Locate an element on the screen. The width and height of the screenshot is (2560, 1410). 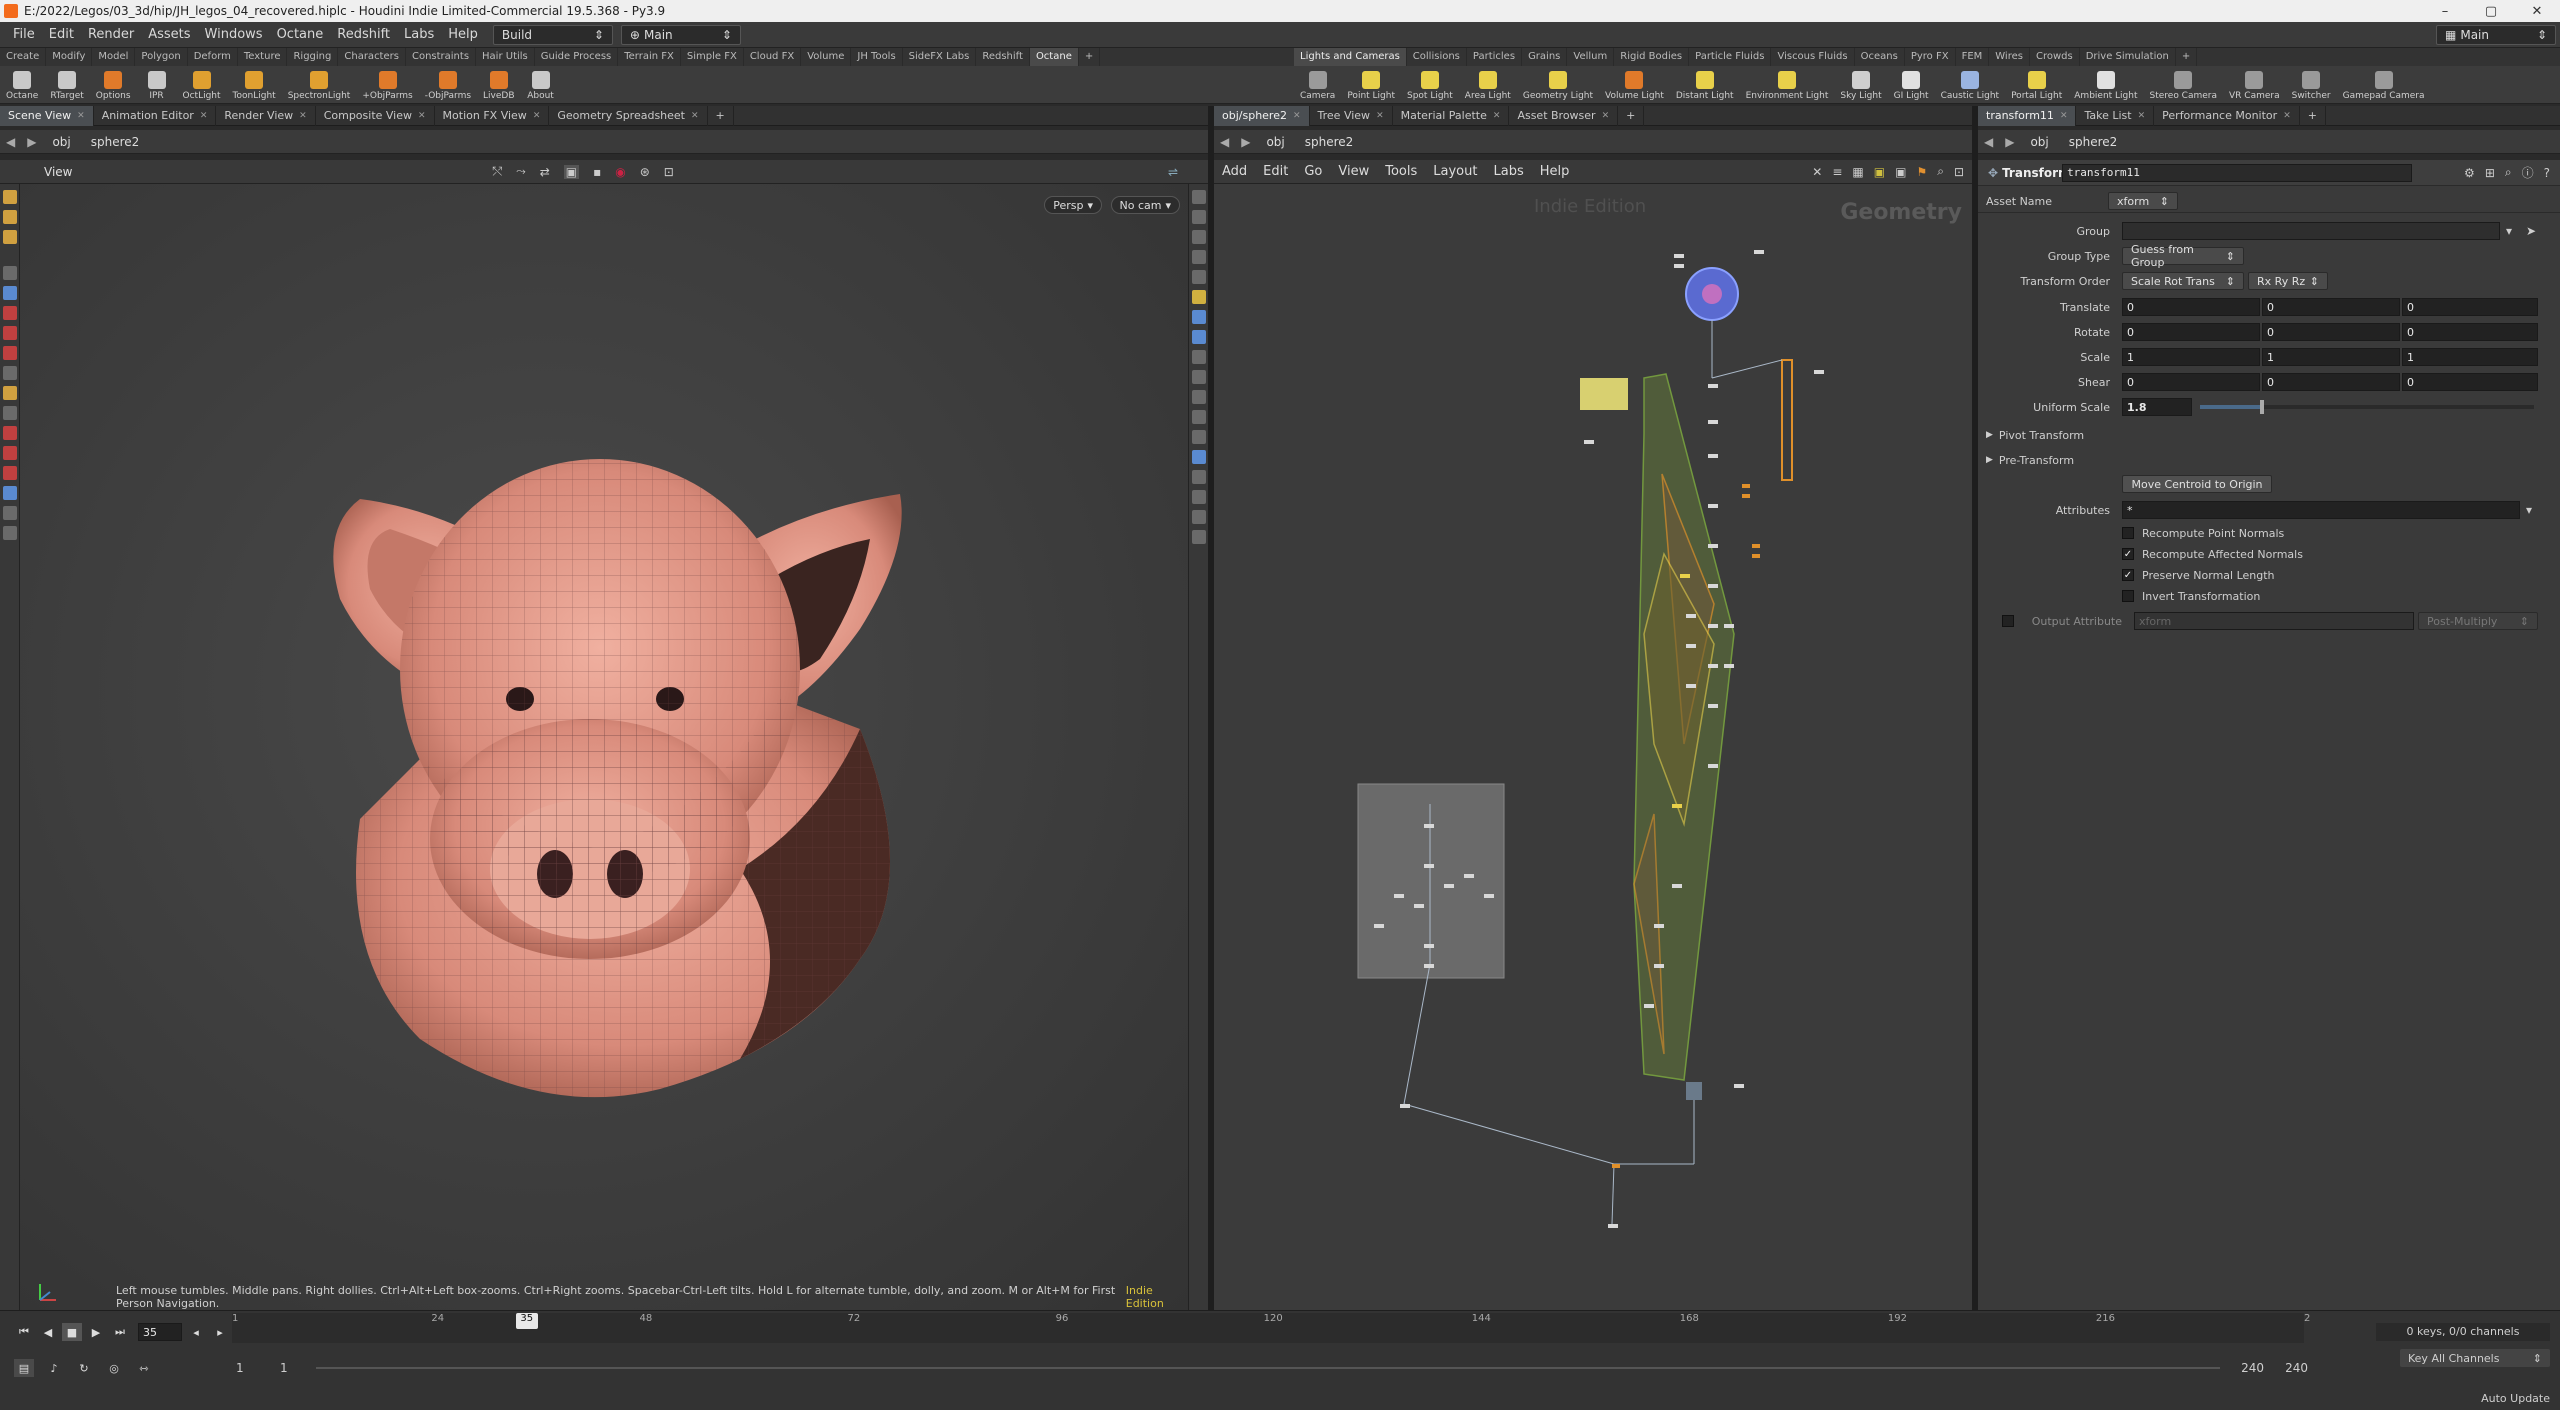
shelf-tab-right-11: Wires is located at coordinates (2009, 57).